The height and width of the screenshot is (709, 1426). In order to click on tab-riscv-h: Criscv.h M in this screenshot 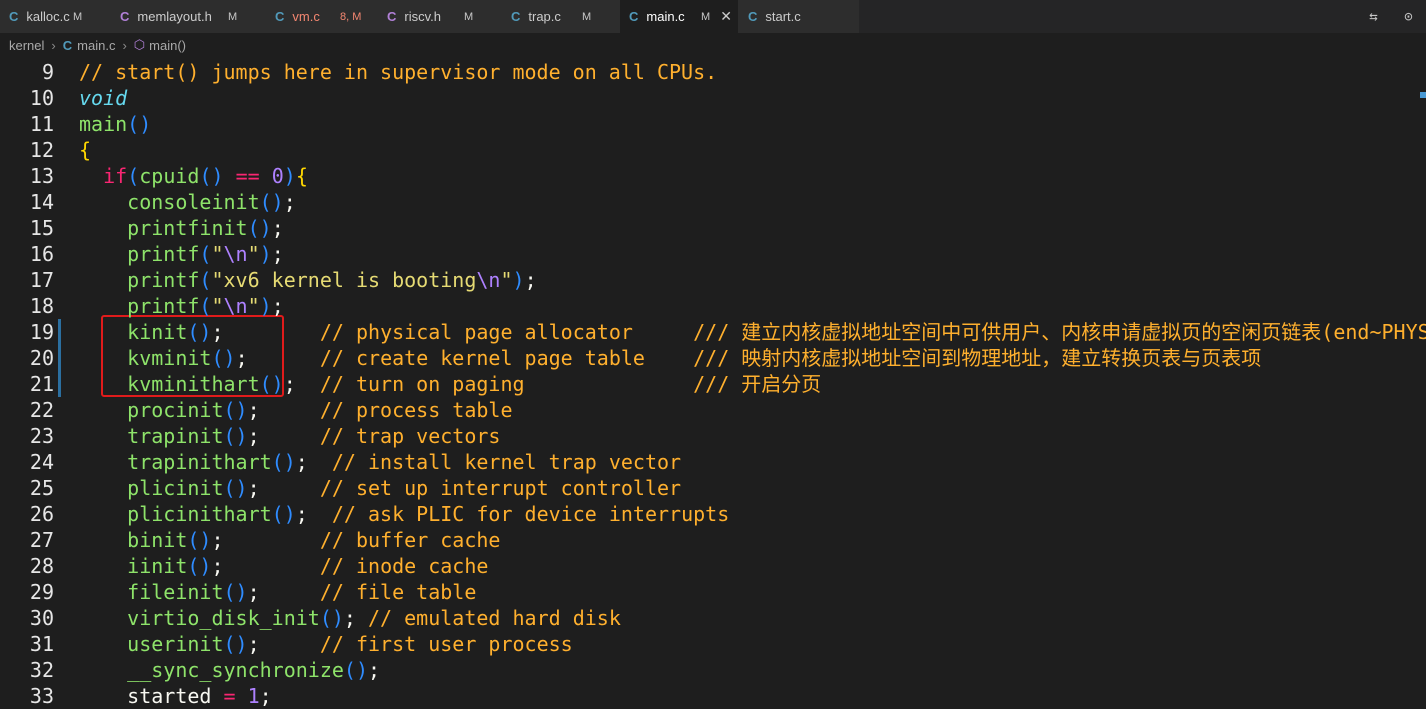, I will do `click(440, 16)`.